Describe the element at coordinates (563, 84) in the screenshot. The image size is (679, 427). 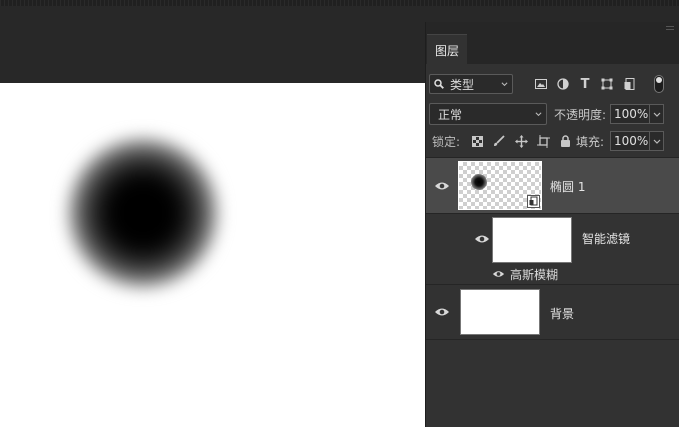
I see `contrast-icon` at that location.